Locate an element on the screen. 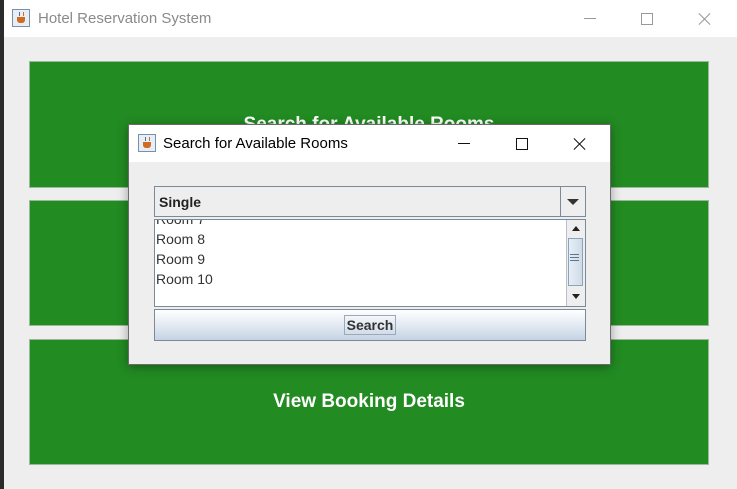 The image size is (737, 489). list-item: Room 9 is located at coordinates (184, 259).